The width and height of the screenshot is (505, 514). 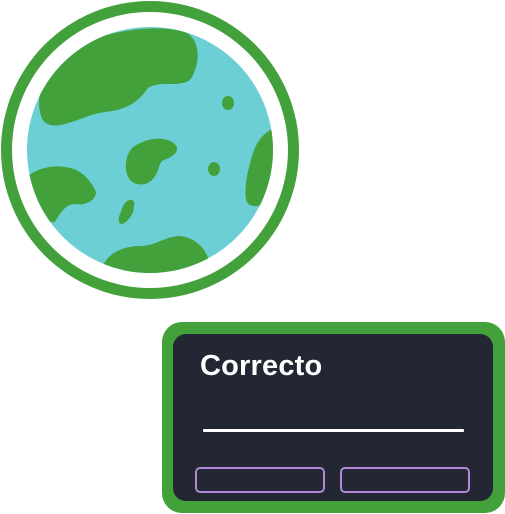 I want to click on right-button, so click(x=405, y=480).